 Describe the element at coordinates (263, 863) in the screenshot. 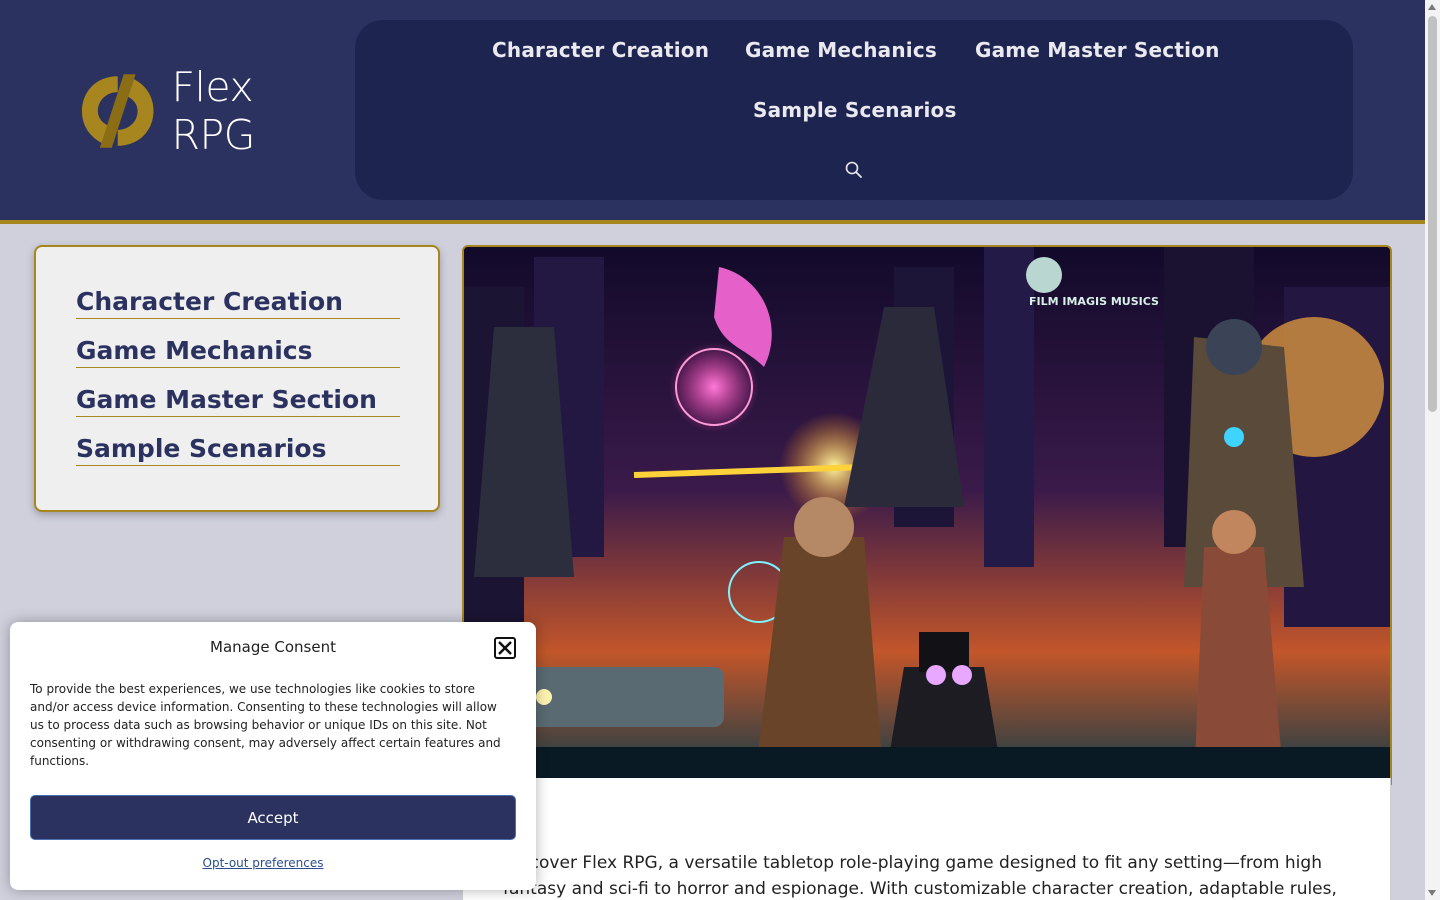

I see `opt-out-preferences-link: Opt-out preferences` at that location.